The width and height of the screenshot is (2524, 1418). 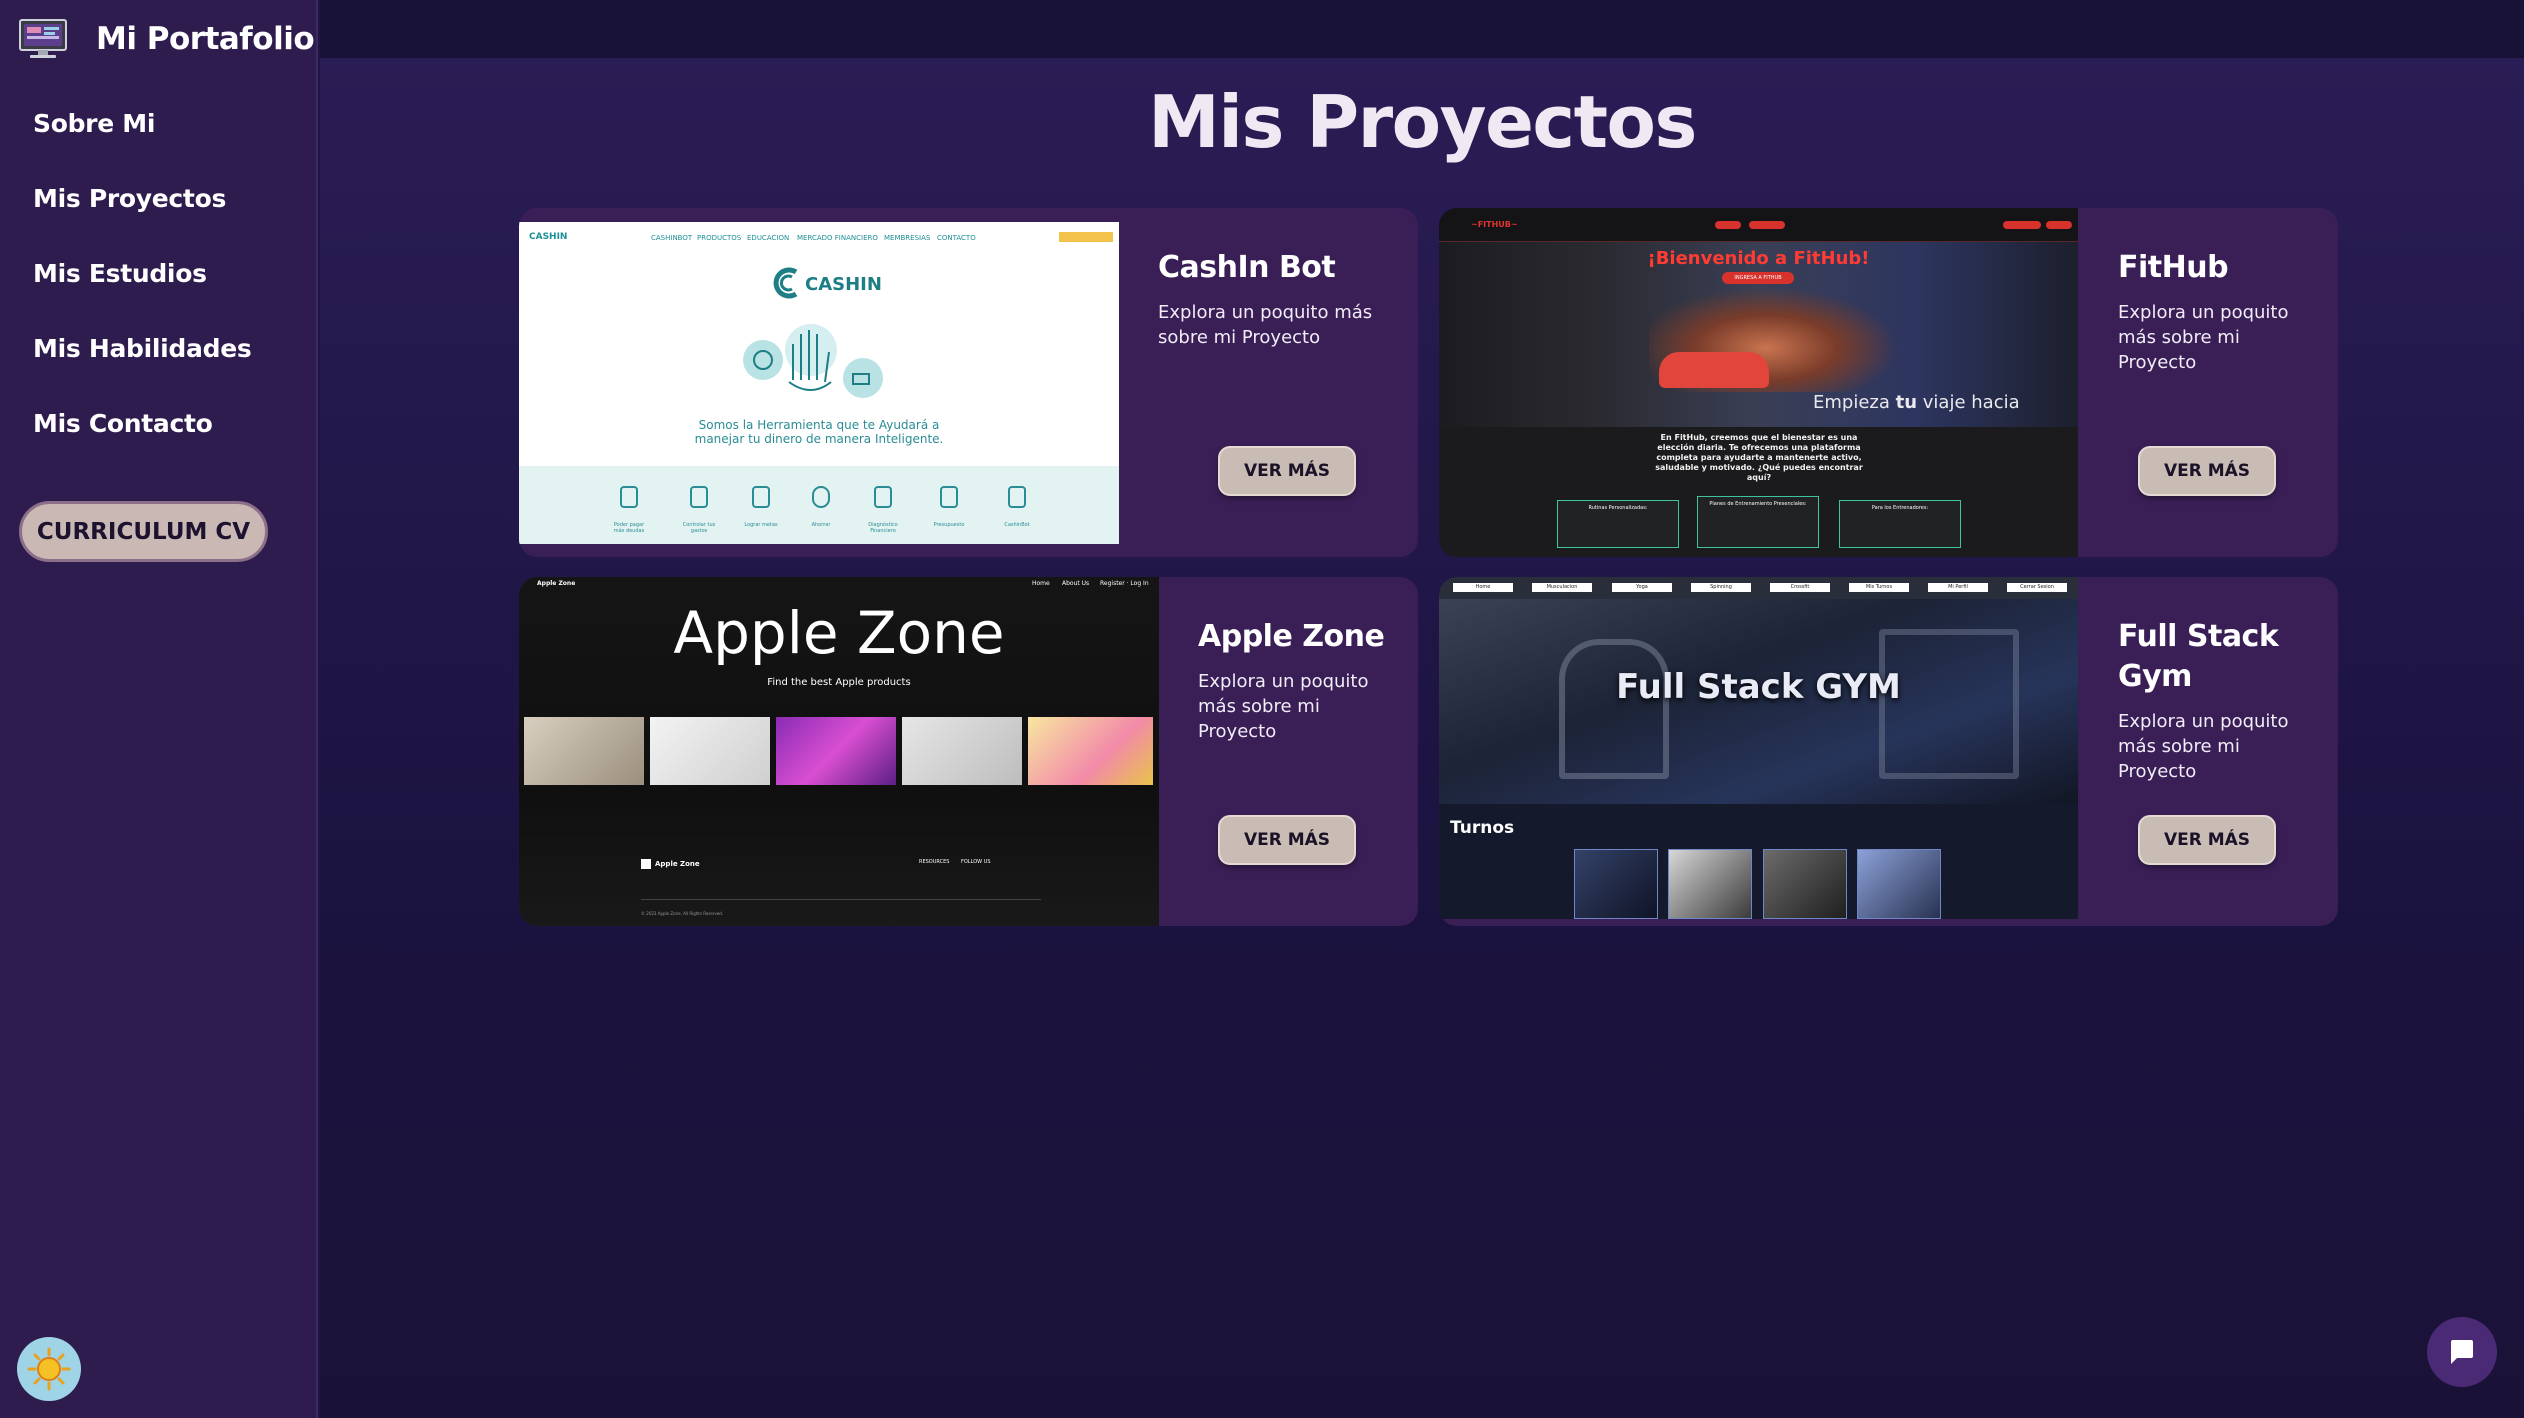 I want to click on feature-label: Poder pagar más deudas, so click(x=629, y=528).